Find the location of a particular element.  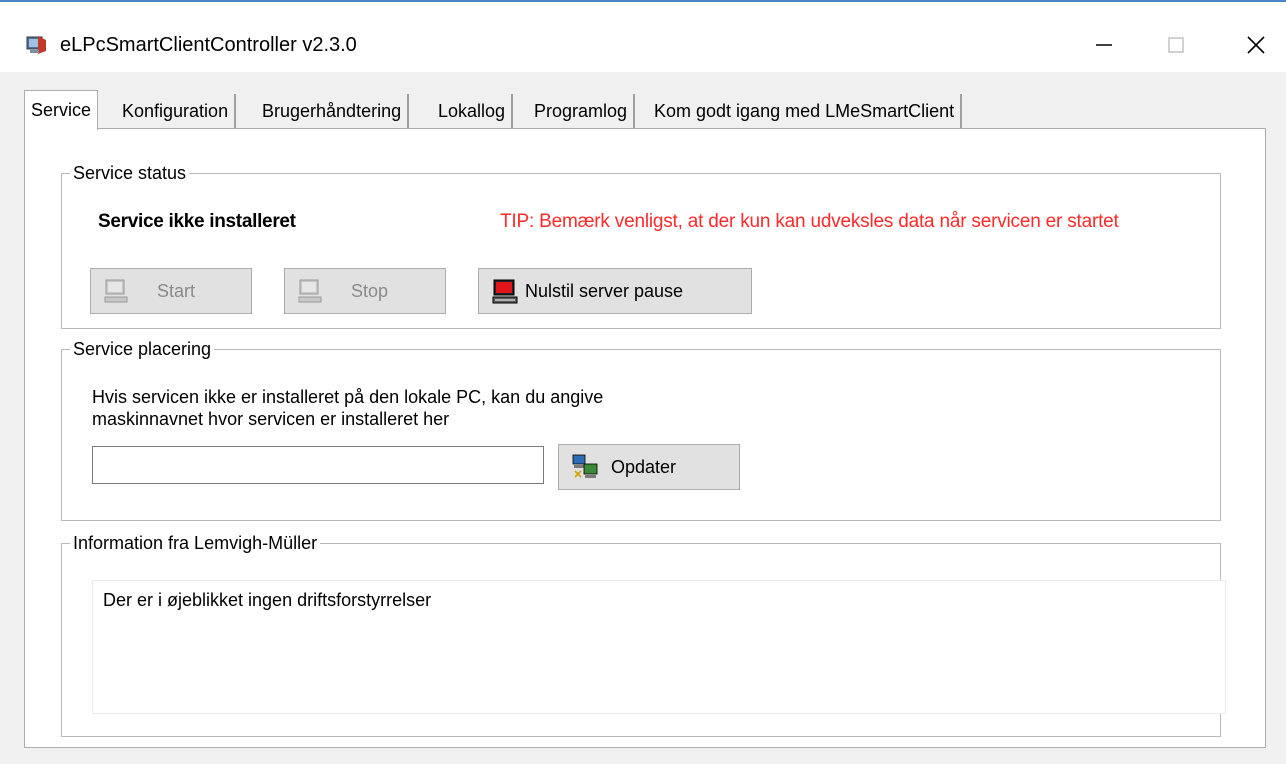

minimize-button is located at coordinates (1104, 45).